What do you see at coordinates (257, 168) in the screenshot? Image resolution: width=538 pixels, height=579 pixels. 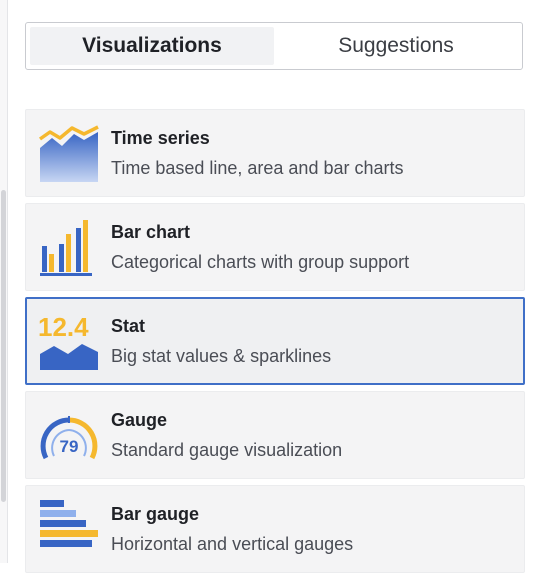 I see `viz-item-description: Time based line, area and bar charts` at bounding box center [257, 168].